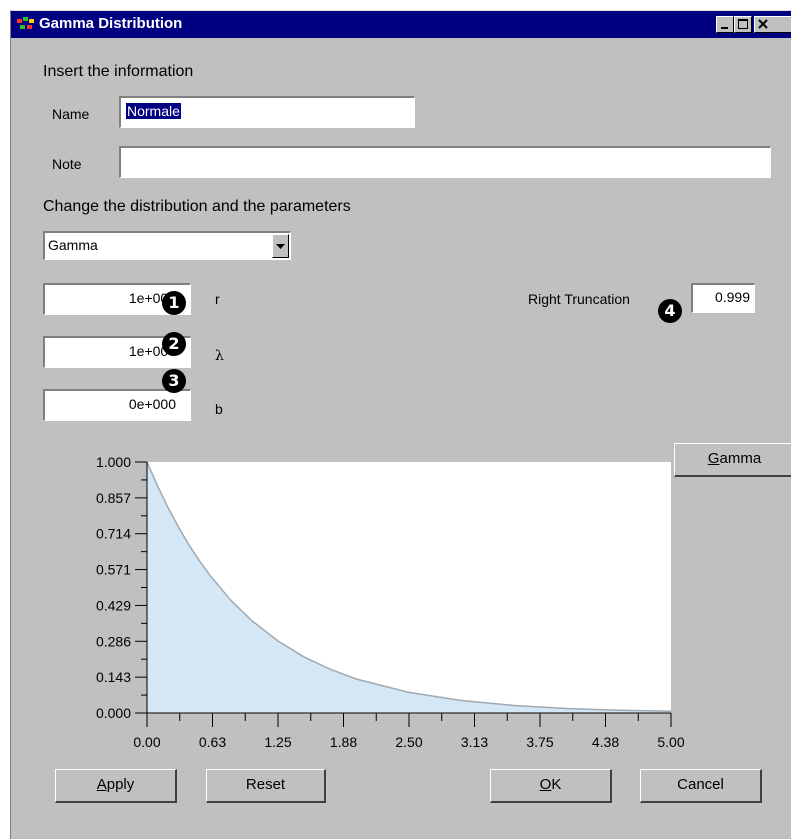  Describe the element at coordinates (408, 742) in the screenshot. I see `x-tick-label: 2.50` at that location.